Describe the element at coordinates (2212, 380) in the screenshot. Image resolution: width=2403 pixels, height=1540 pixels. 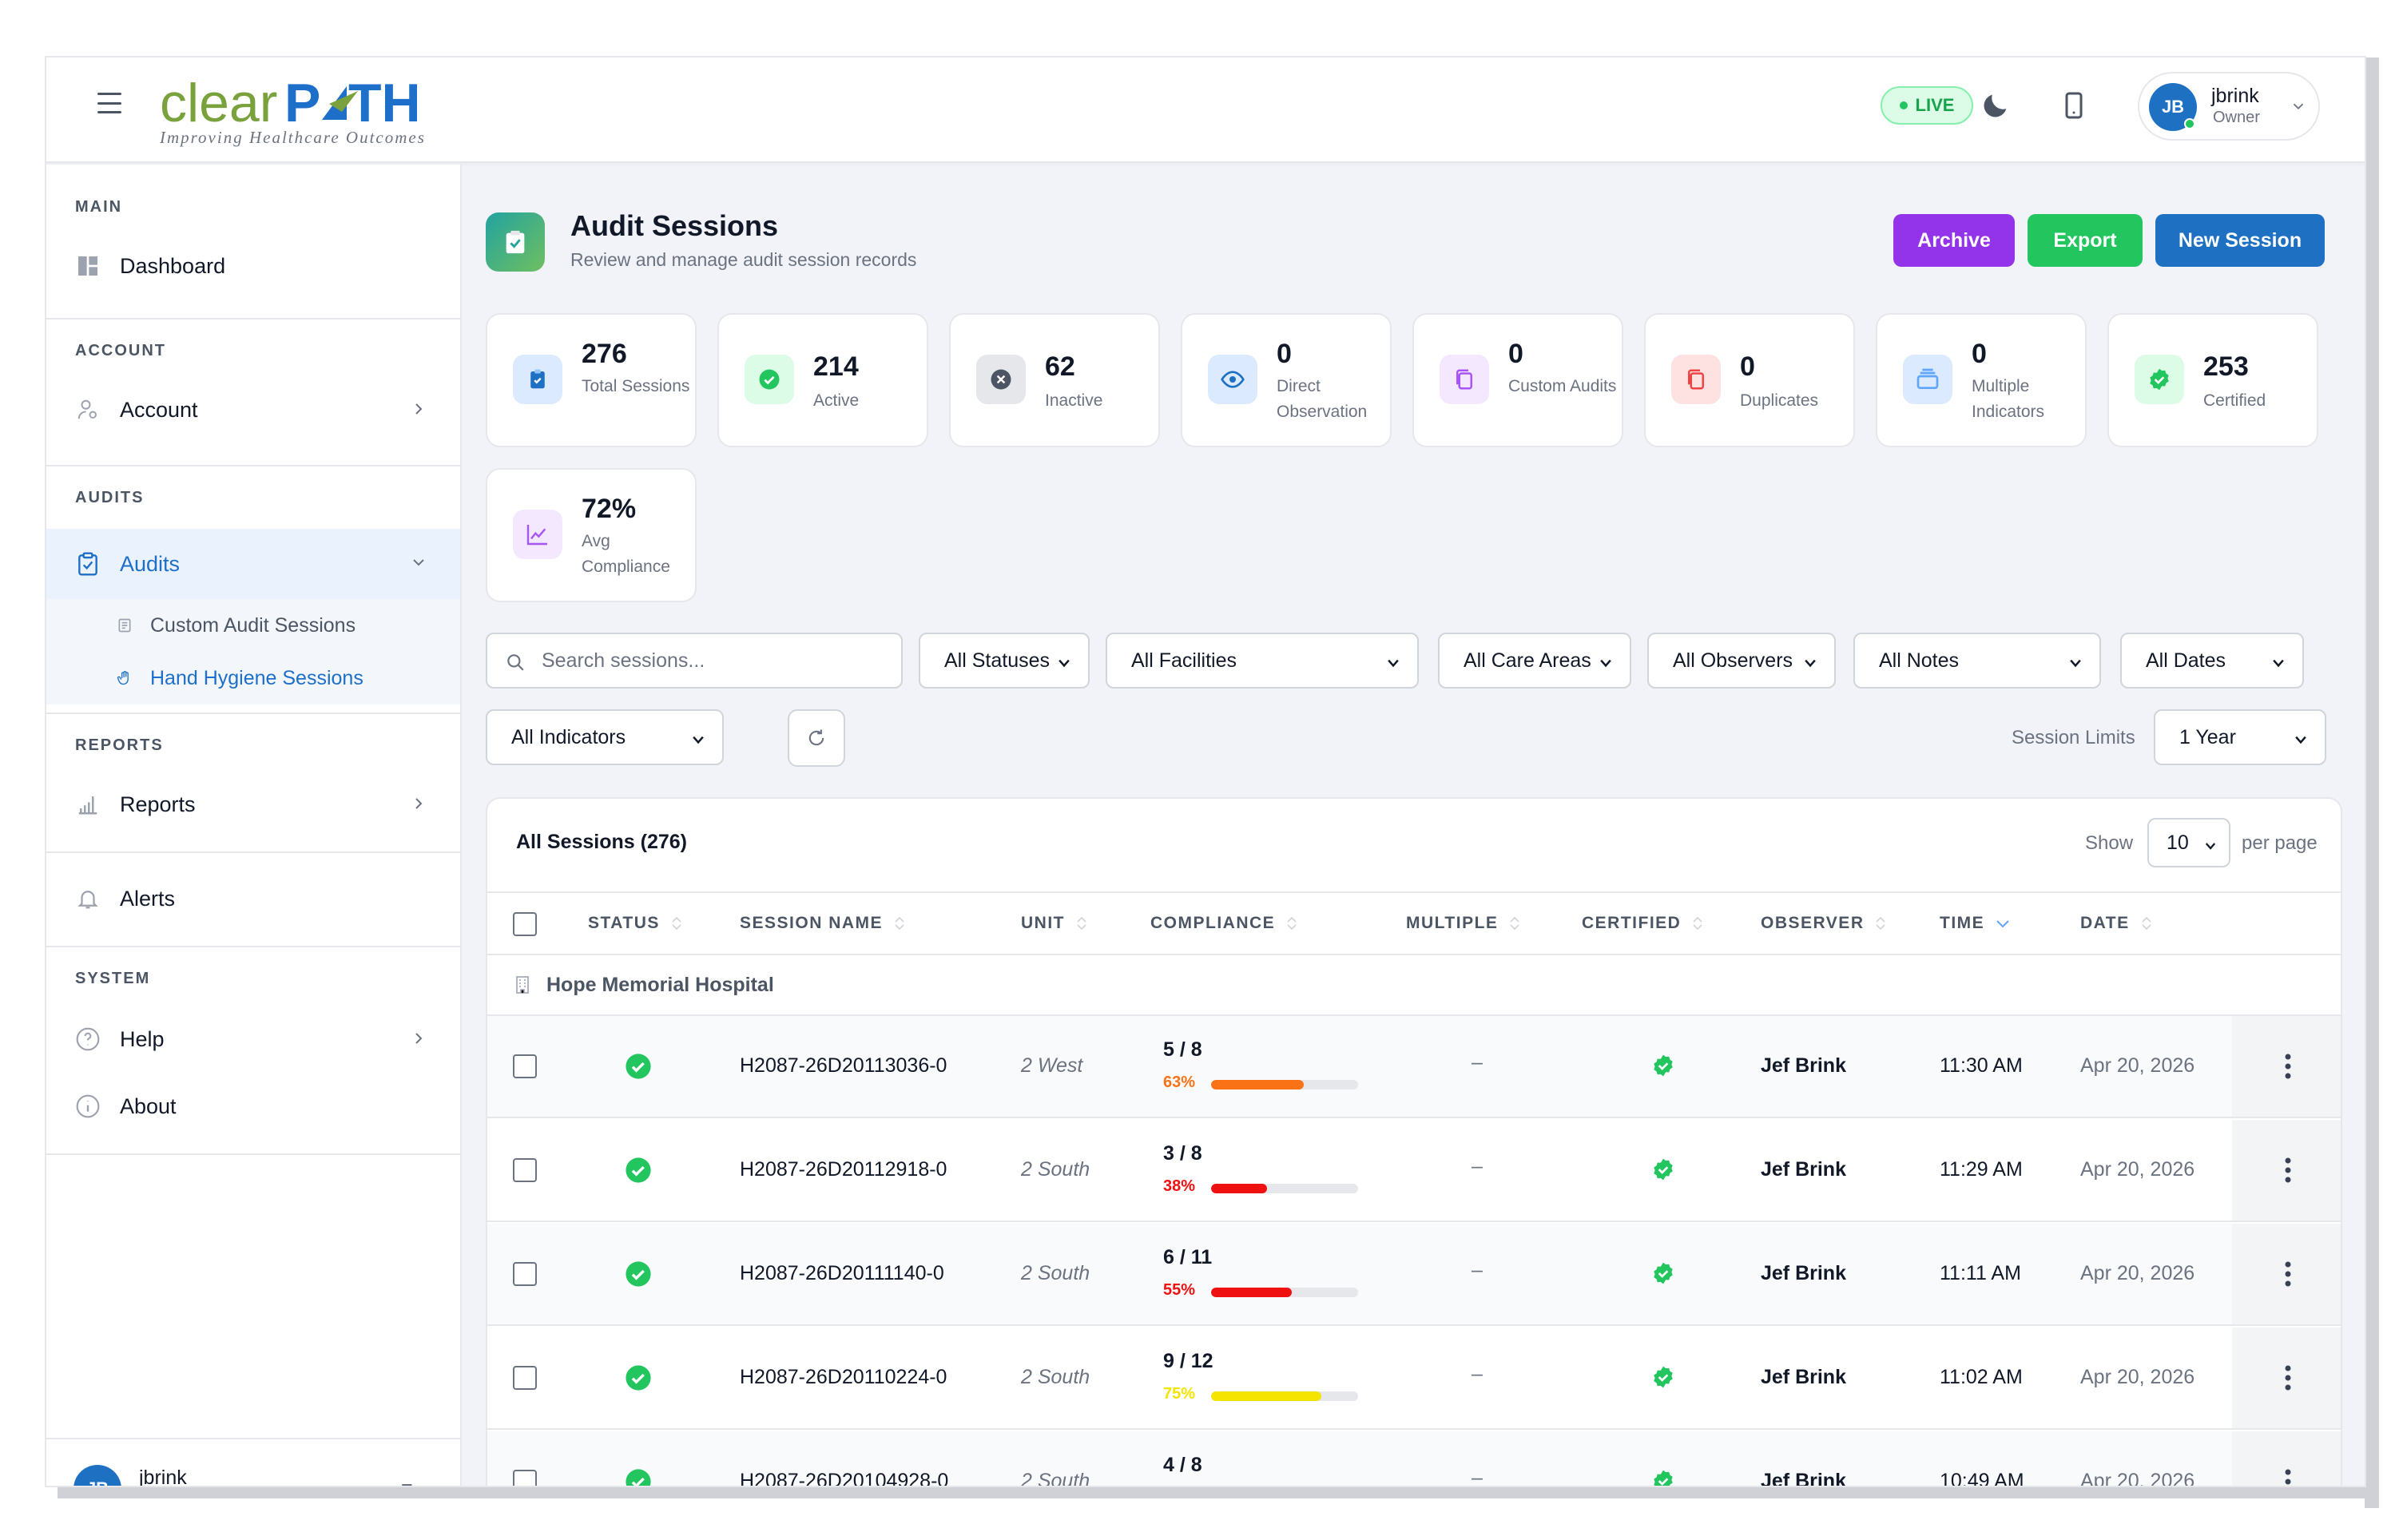
I see `stat-card-certified: 253 Certified` at that location.